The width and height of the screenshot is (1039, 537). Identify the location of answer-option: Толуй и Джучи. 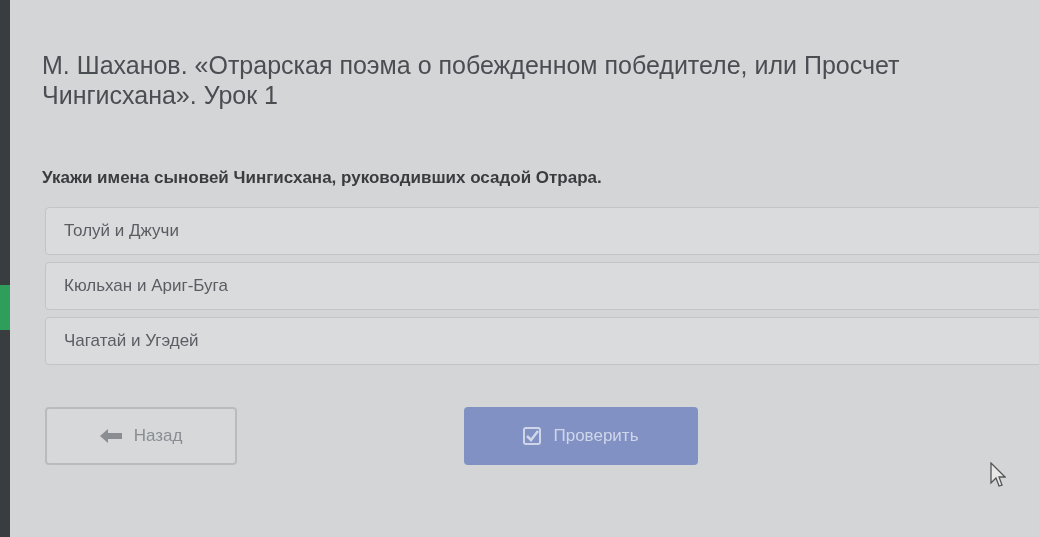
(542, 230).